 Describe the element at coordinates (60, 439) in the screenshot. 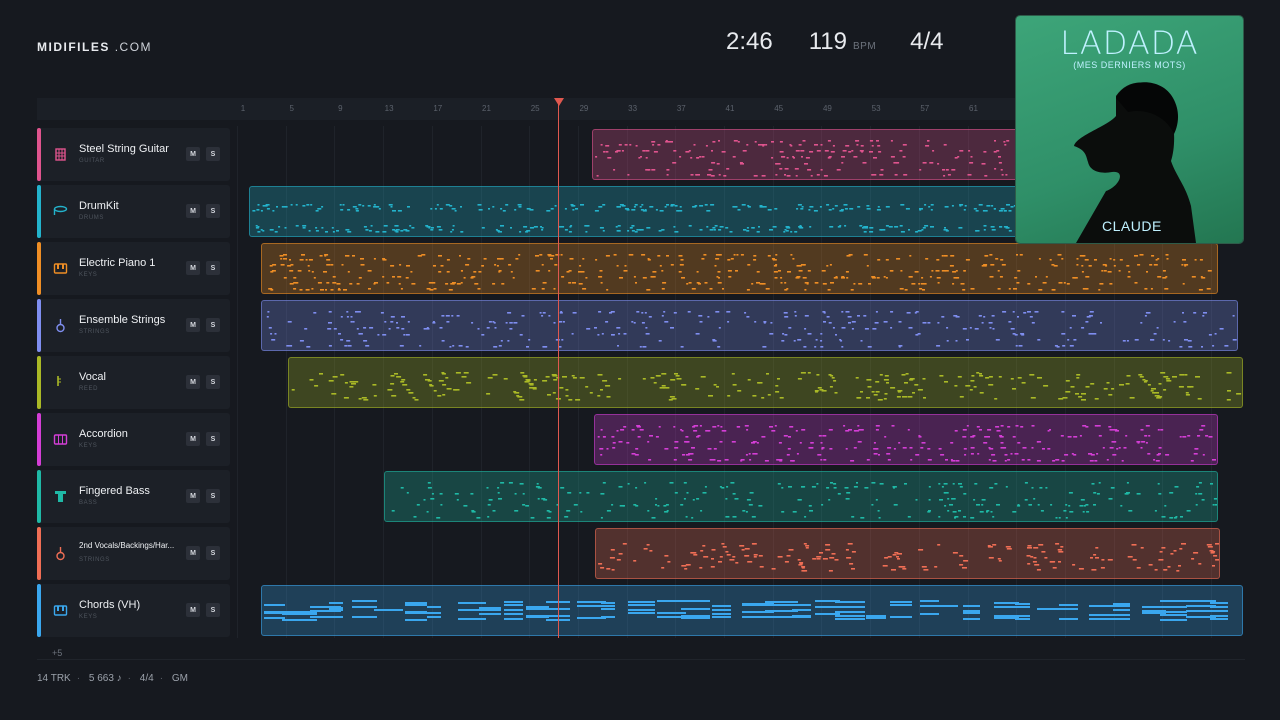

I see `accordion-icon` at that location.